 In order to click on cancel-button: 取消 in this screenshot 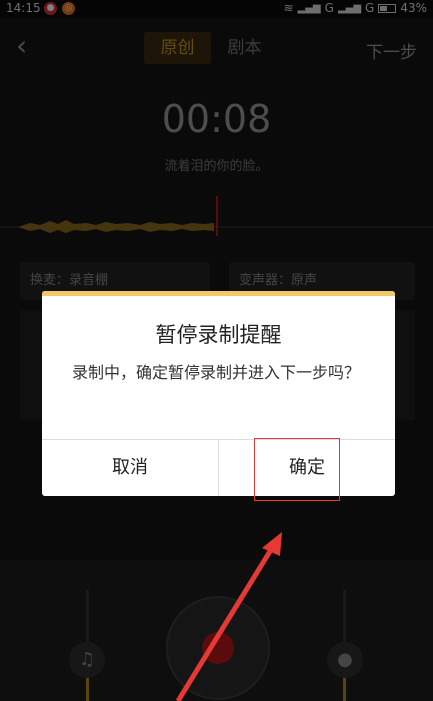, I will do `click(130, 468)`.